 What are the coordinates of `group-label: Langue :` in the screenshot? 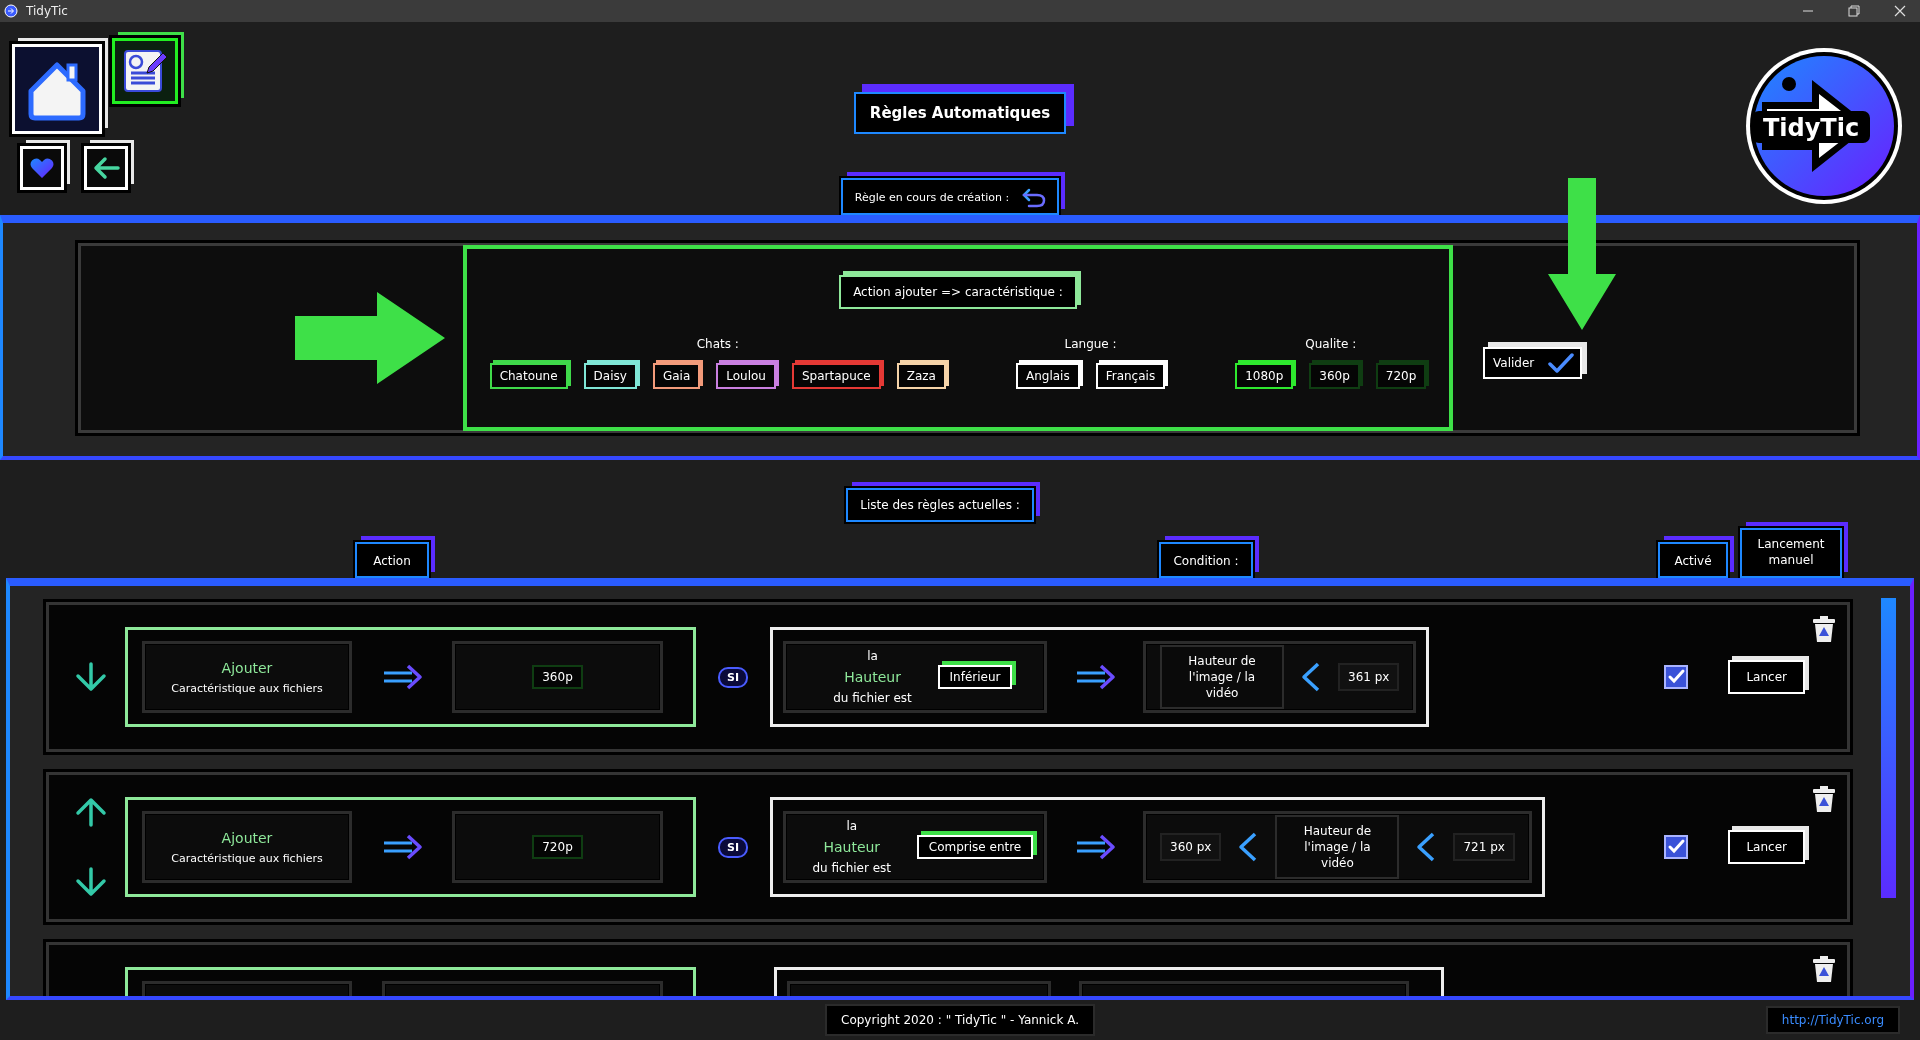 It's located at (1090, 344).